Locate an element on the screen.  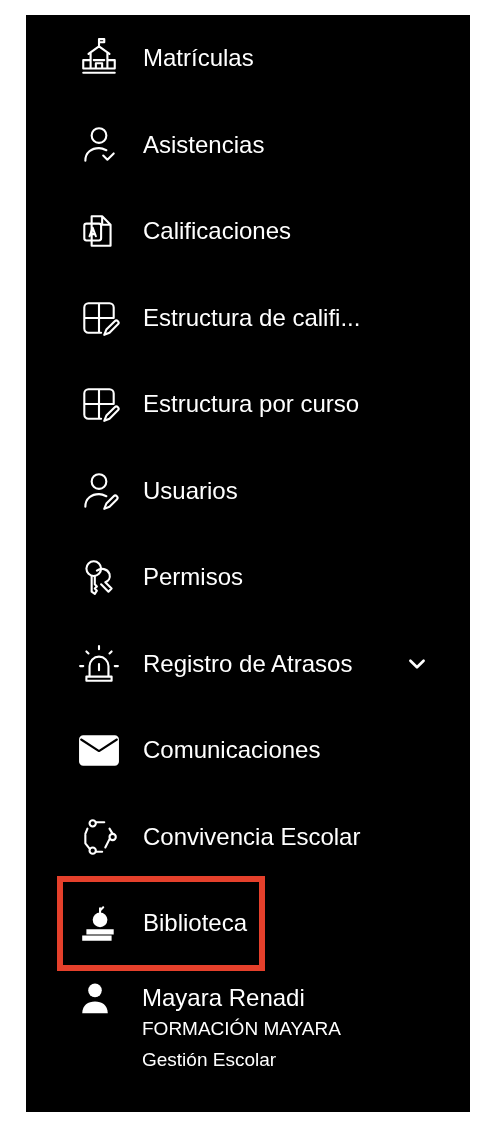
menu-item: Biblioteca is located at coordinates (161, 923).